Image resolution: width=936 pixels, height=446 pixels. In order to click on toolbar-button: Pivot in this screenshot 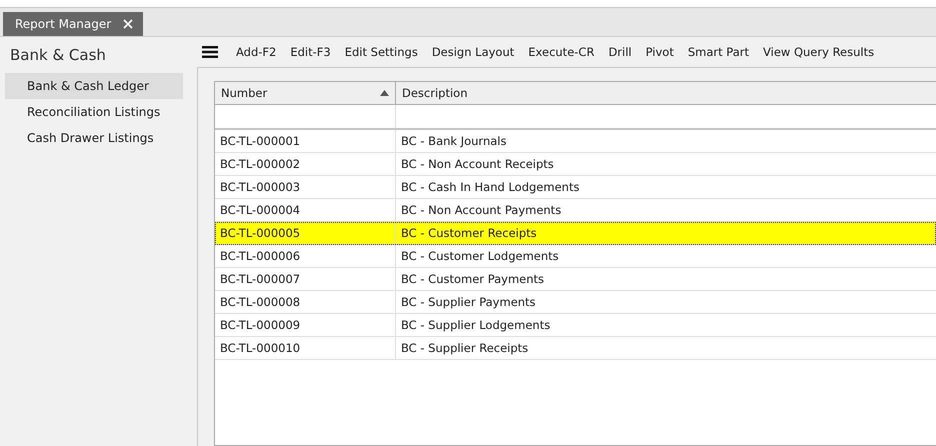, I will do `click(660, 52)`.